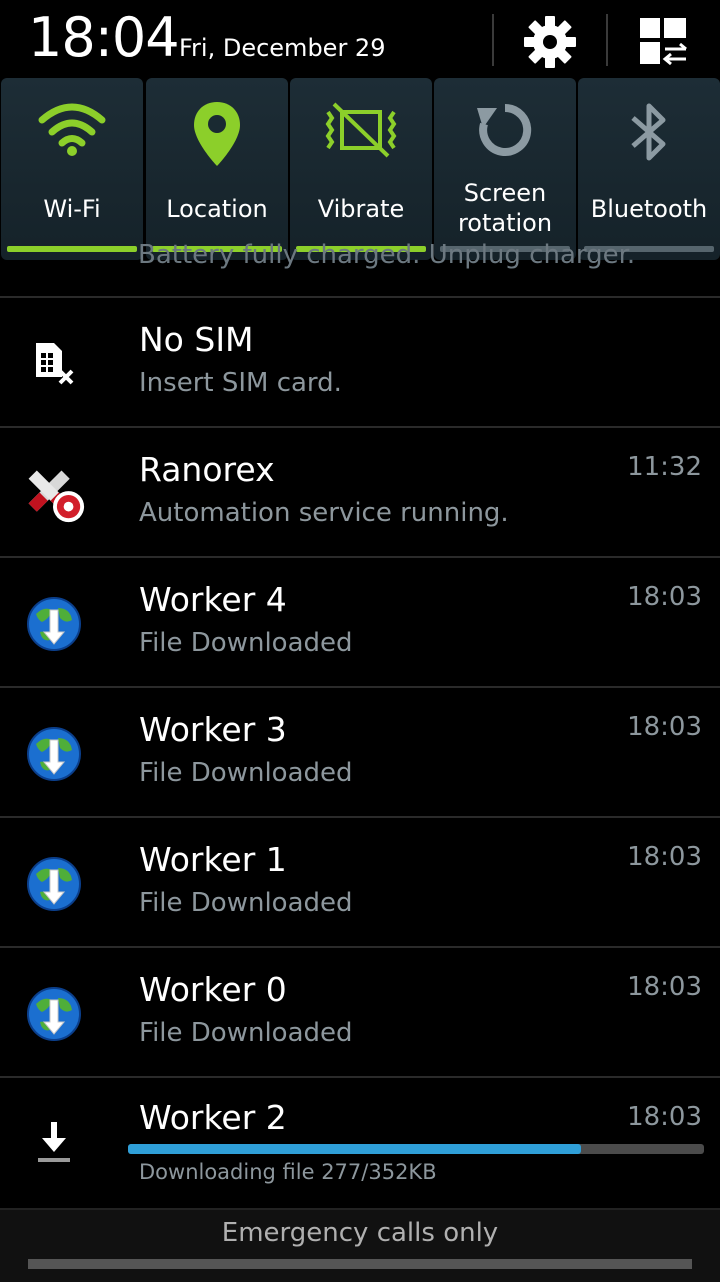  I want to click on no-sim-icon, so click(55, 364).